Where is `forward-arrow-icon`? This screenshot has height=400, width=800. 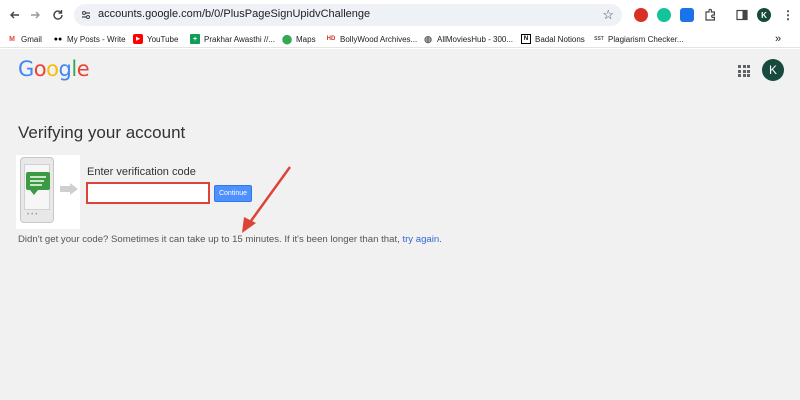 forward-arrow-icon is located at coordinates (35, 15).